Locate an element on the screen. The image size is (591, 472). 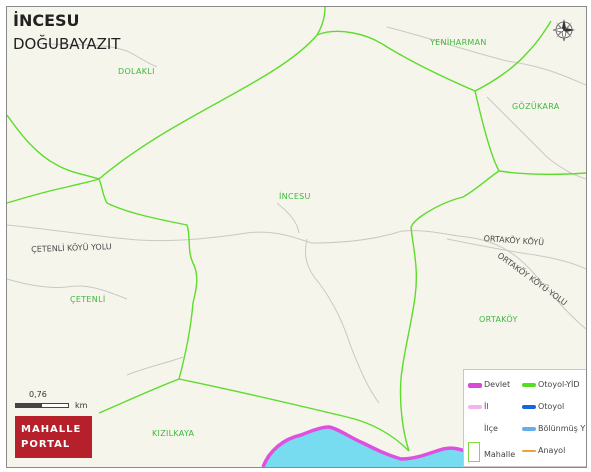
lake-area is located at coordinates (364, 447).